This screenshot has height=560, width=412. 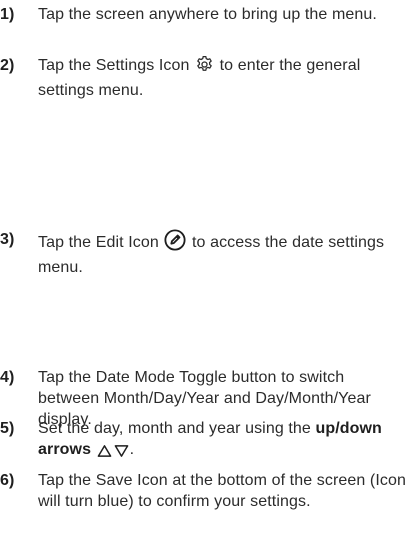 What do you see at coordinates (114, 65) in the screenshot?
I see `step-text-before: Tap the Settings Icon` at bounding box center [114, 65].